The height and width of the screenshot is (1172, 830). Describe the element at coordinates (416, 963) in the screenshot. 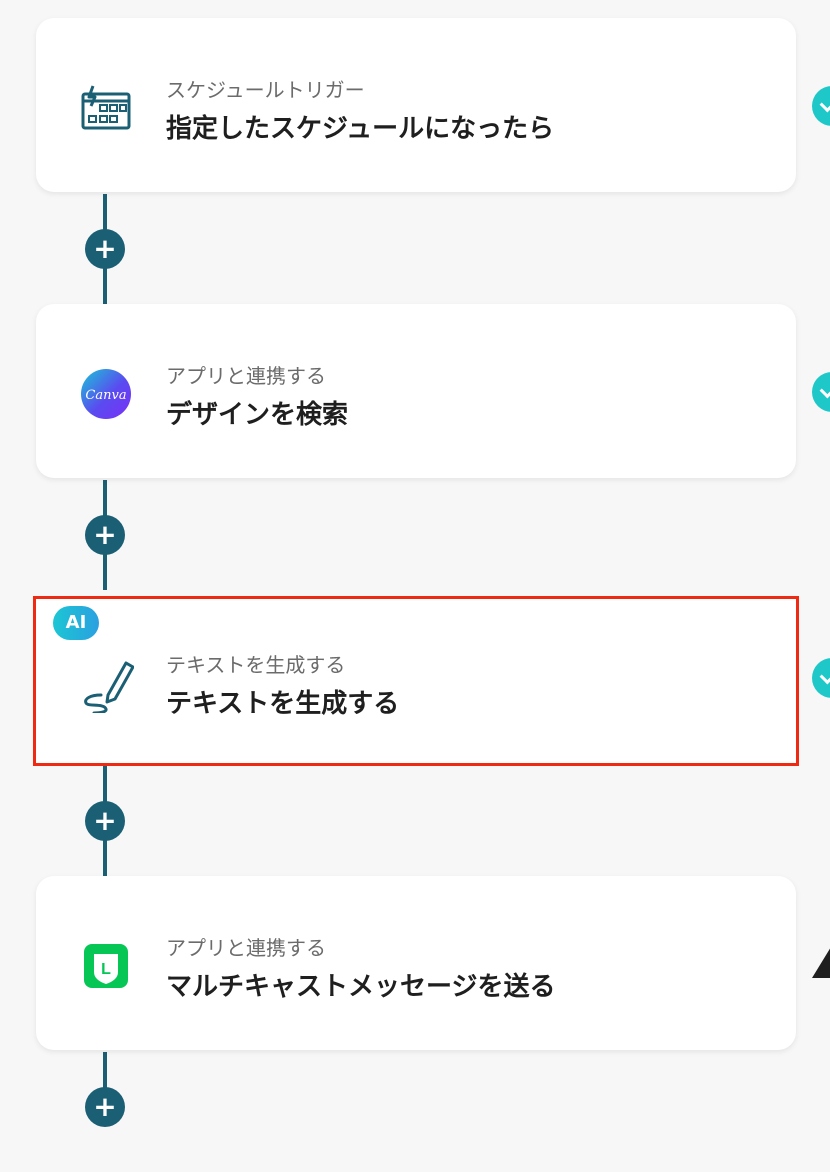

I see `step-card-line-multicast: L アプリと連携する マルチキャストメッセージを送る` at that location.